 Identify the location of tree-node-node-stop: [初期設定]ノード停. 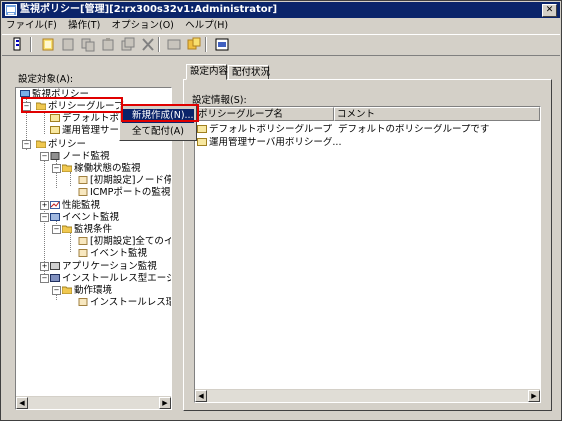
(124, 180).